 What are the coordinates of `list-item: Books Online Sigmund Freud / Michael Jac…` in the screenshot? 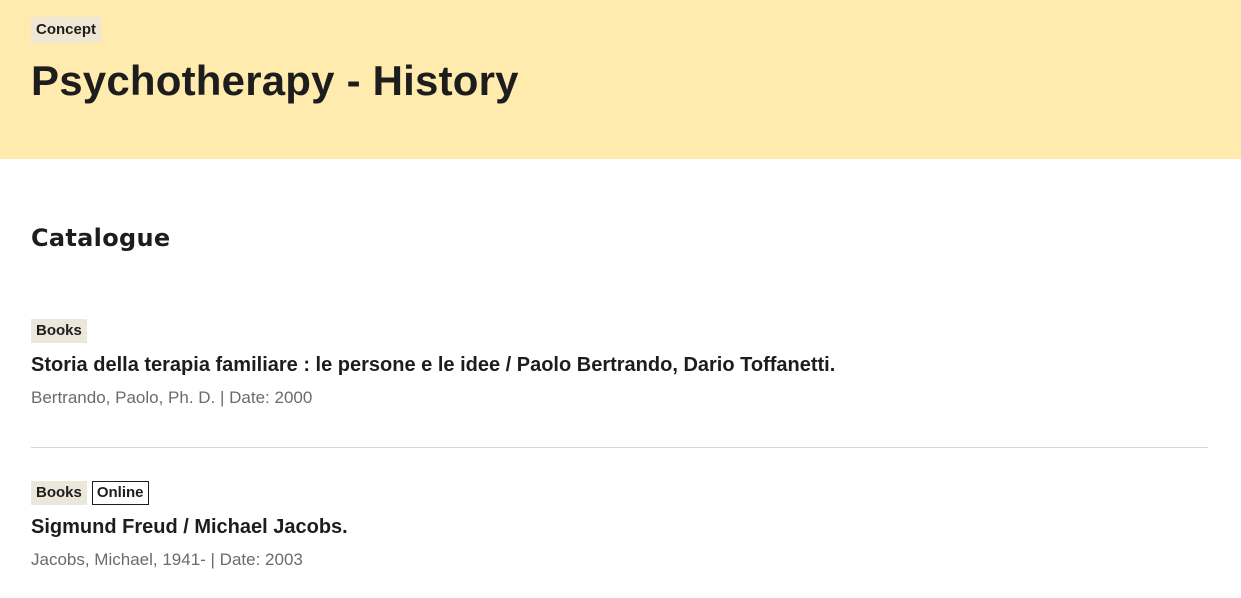 It's located at (619, 526).